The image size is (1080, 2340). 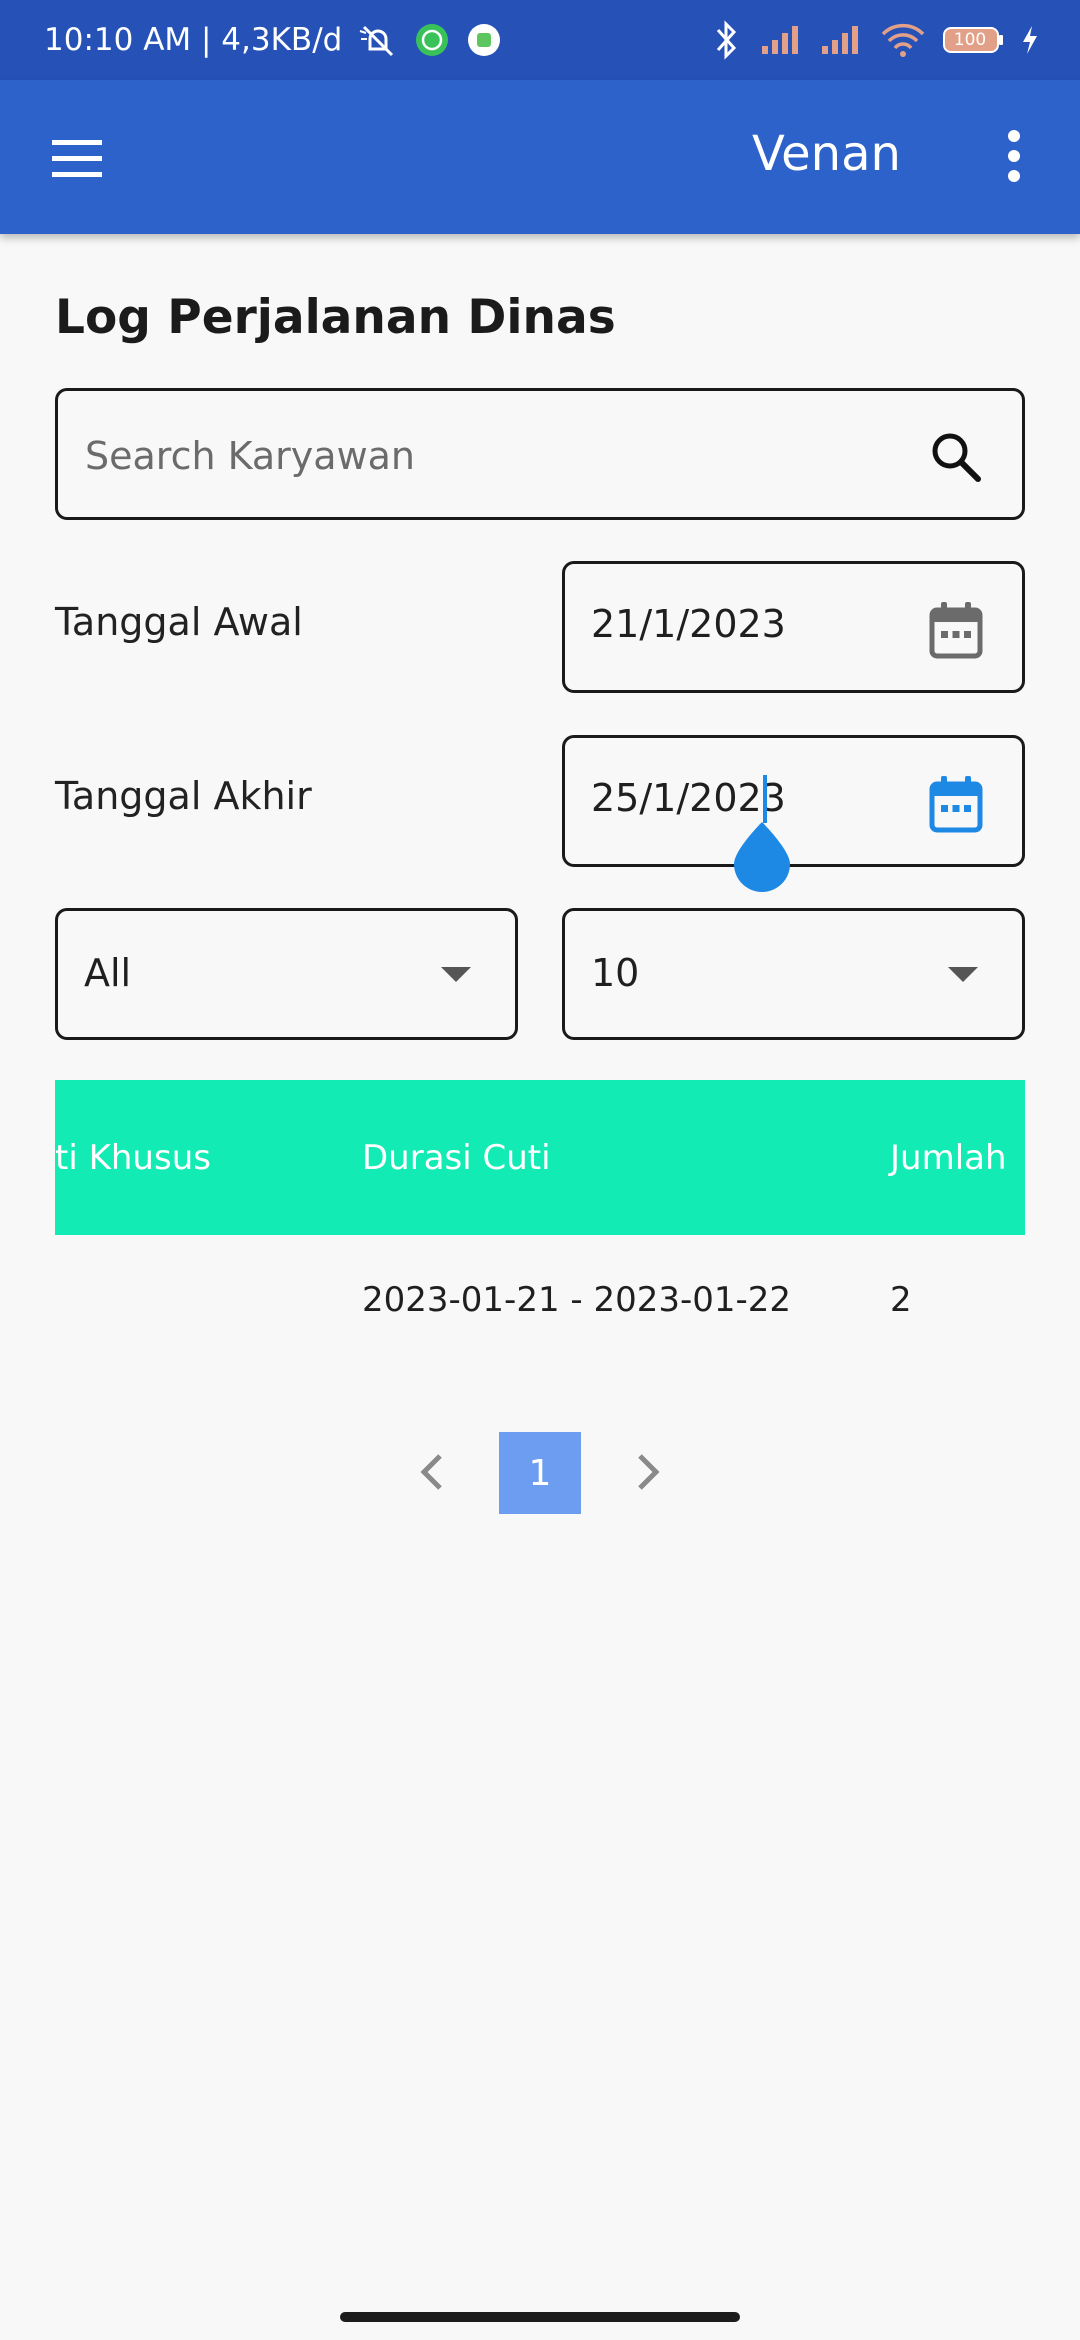 I want to click on next-page-button, so click(x=648, y=1472).